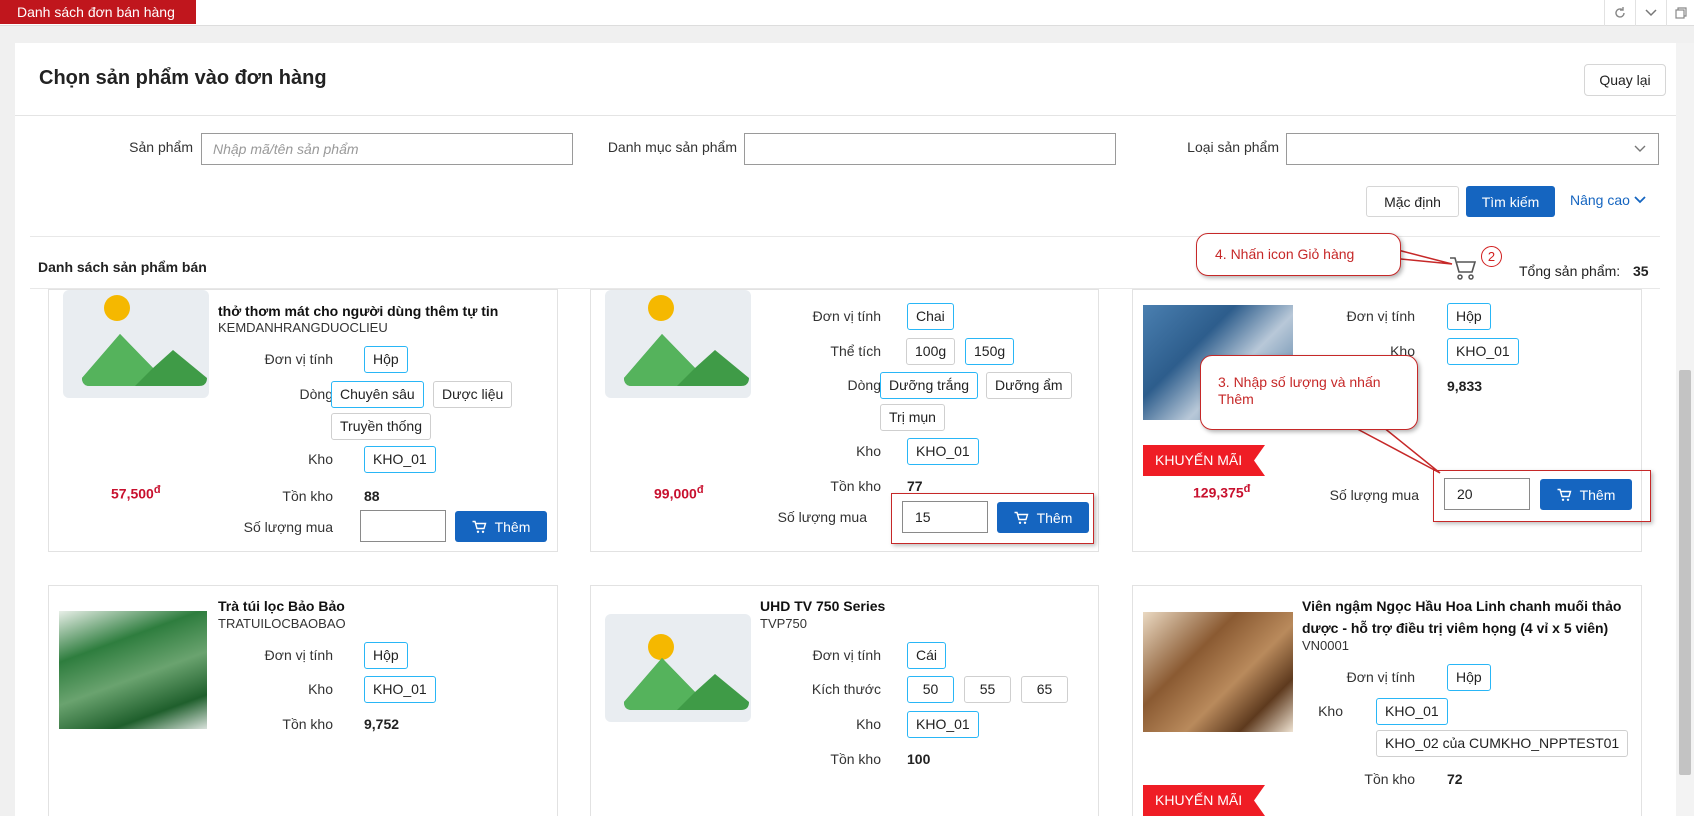  Describe the element at coordinates (846, 689) in the screenshot. I see `size-label: Kích thước` at that location.